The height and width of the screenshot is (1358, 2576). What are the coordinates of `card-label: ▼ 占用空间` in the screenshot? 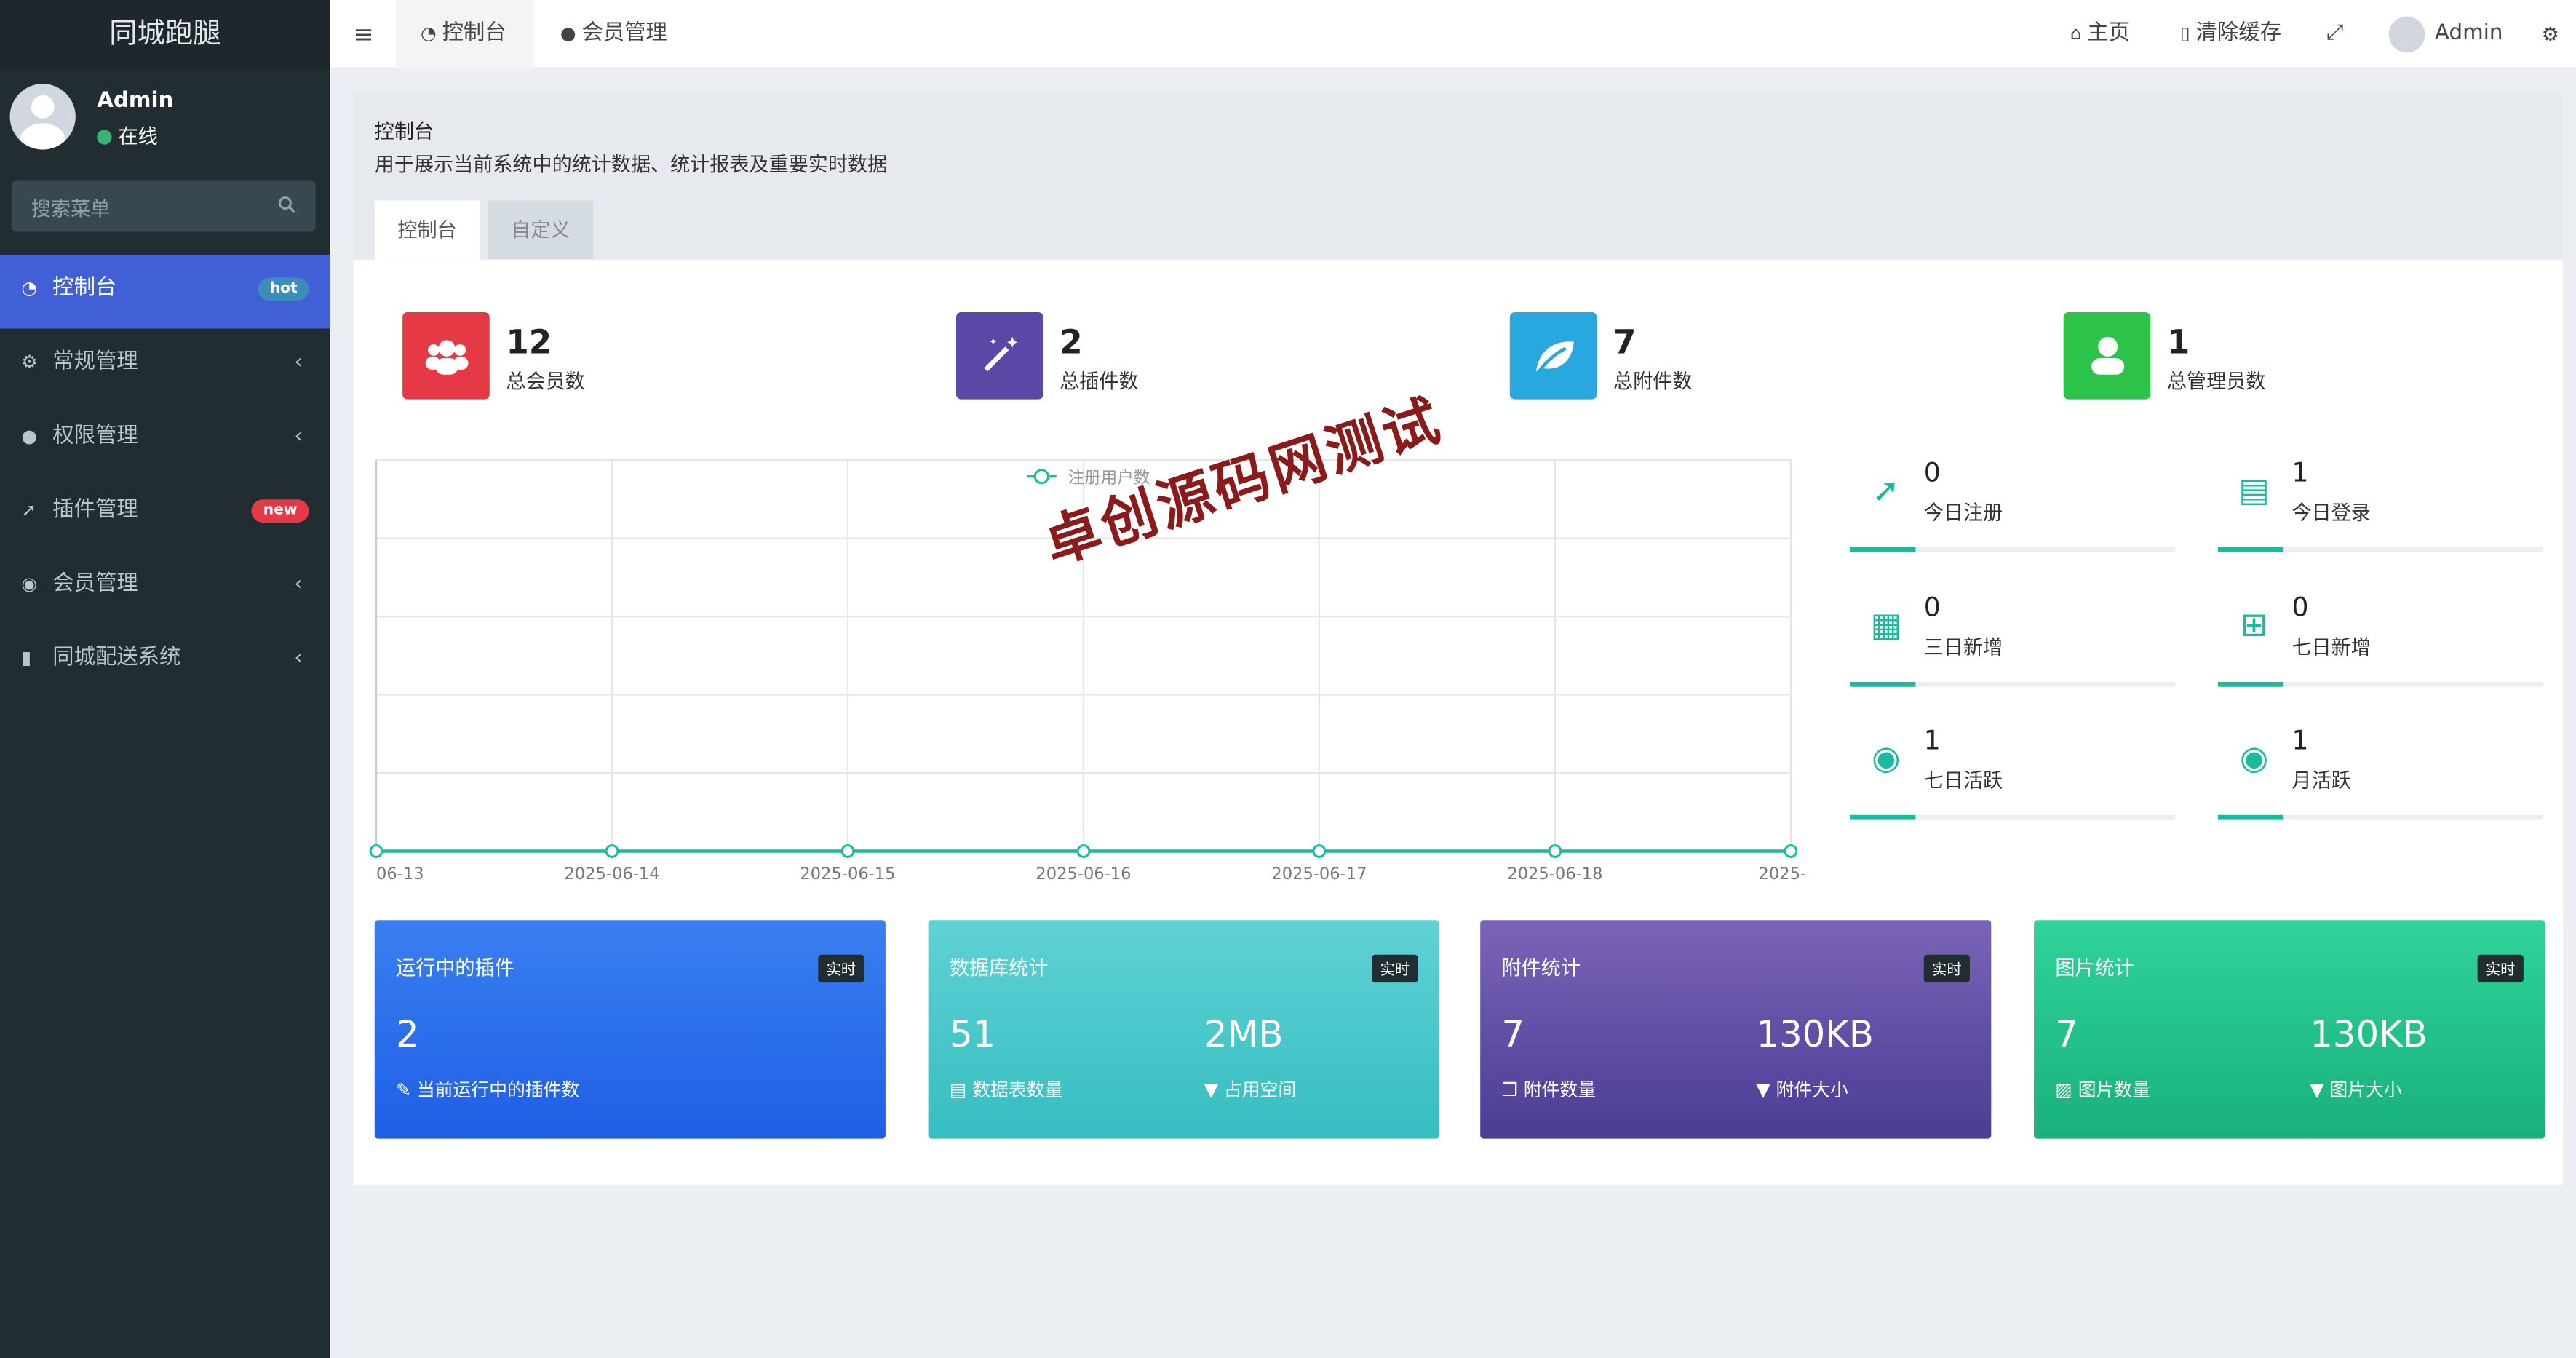 It's located at (1250, 1090).